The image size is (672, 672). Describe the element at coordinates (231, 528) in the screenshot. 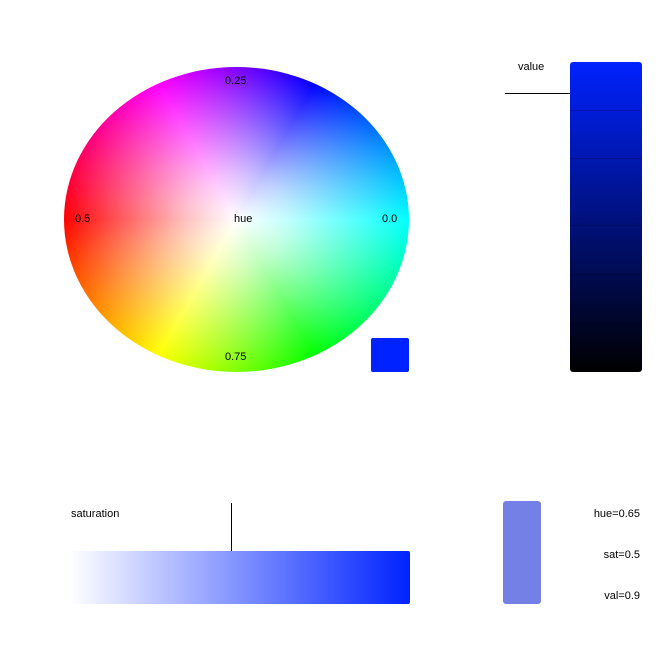

I see `saturation-slider-marker` at that location.